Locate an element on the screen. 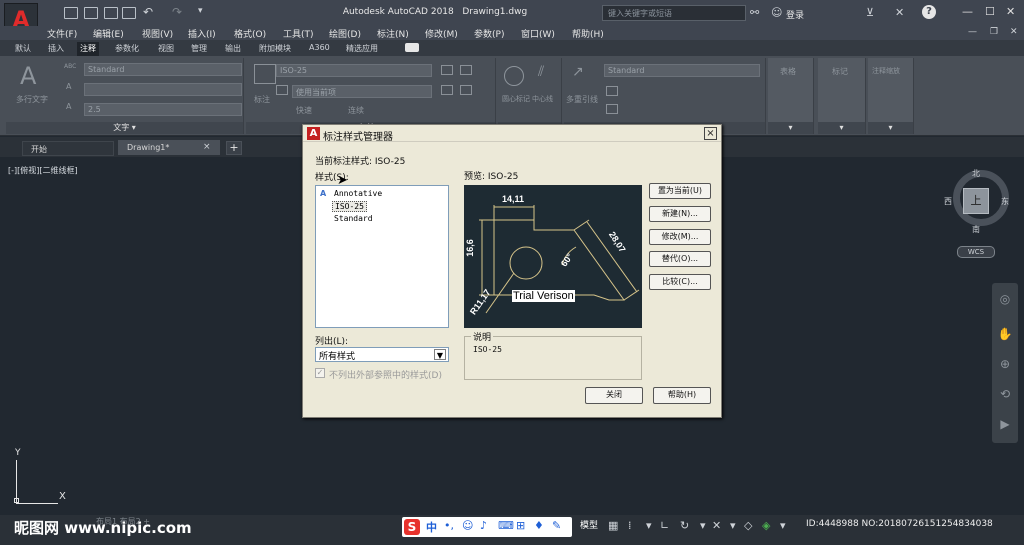 The height and width of the screenshot is (545, 1024). annotation-scaling-label: 注释缩放 is located at coordinates (886, 71).